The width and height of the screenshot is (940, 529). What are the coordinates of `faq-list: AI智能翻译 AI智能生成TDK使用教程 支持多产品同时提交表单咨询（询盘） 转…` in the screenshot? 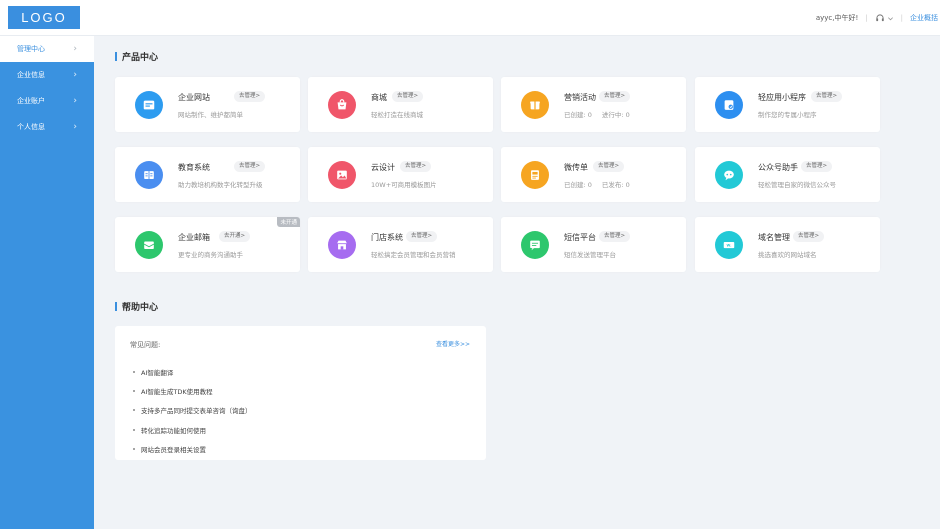 It's located at (192, 410).